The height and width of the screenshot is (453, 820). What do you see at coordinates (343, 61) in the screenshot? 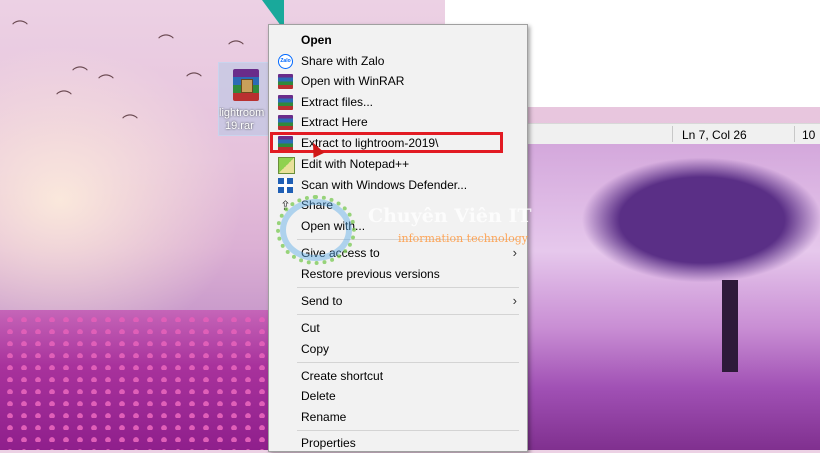
I see `menu-item-label: Share with Zalo` at bounding box center [343, 61].